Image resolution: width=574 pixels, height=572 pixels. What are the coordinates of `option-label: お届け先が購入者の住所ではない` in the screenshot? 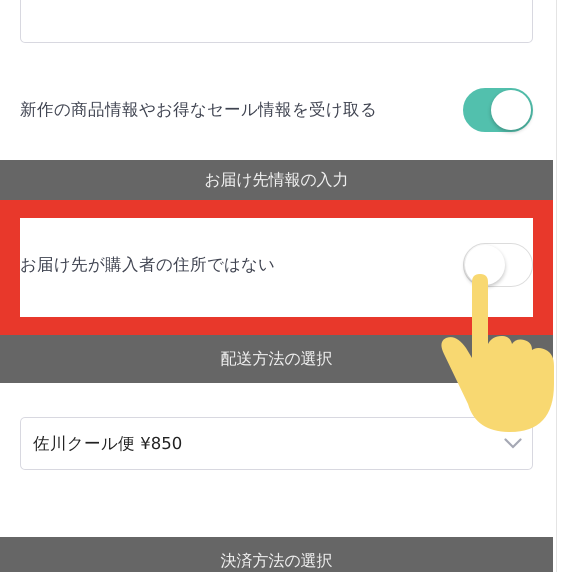 It's located at (147, 265).